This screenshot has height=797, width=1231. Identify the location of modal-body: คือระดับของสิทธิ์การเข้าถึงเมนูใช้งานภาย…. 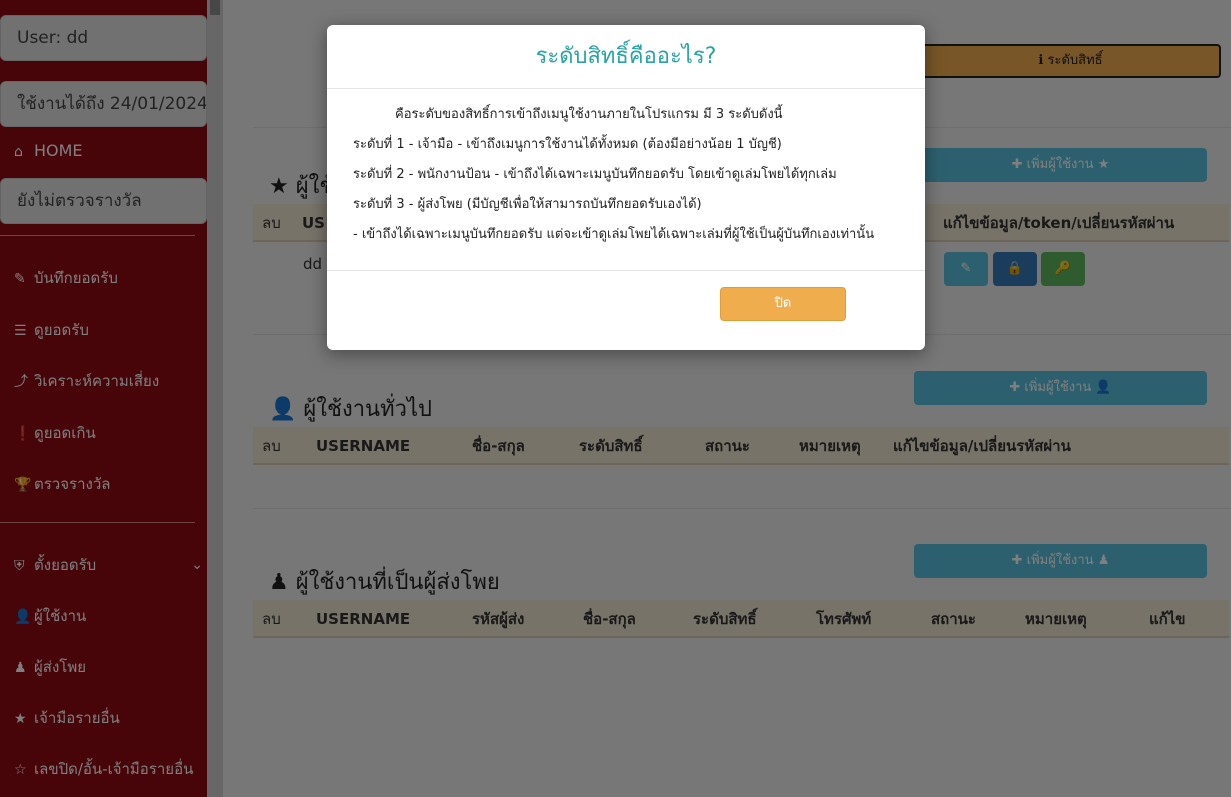
(626, 180).